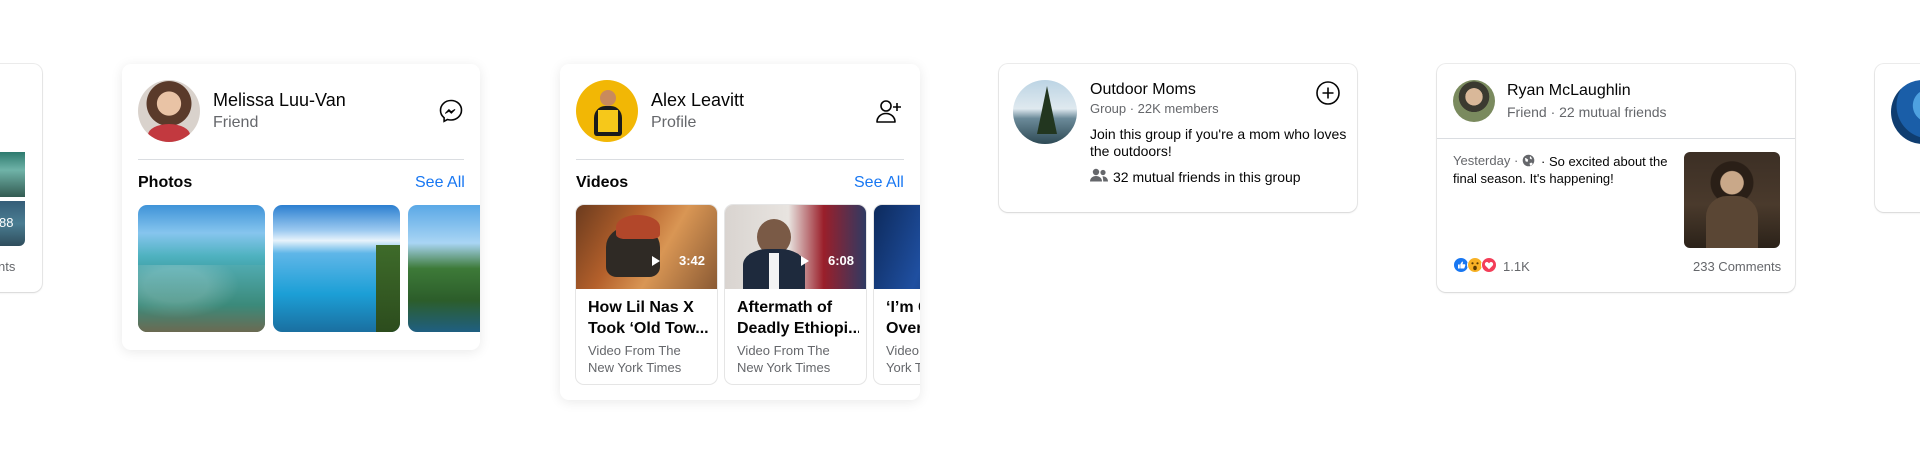 The width and height of the screenshot is (1920, 461). What do you see at coordinates (691, 260) in the screenshot?
I see `video-duration: 3:42` at bounding box center [691, 260].